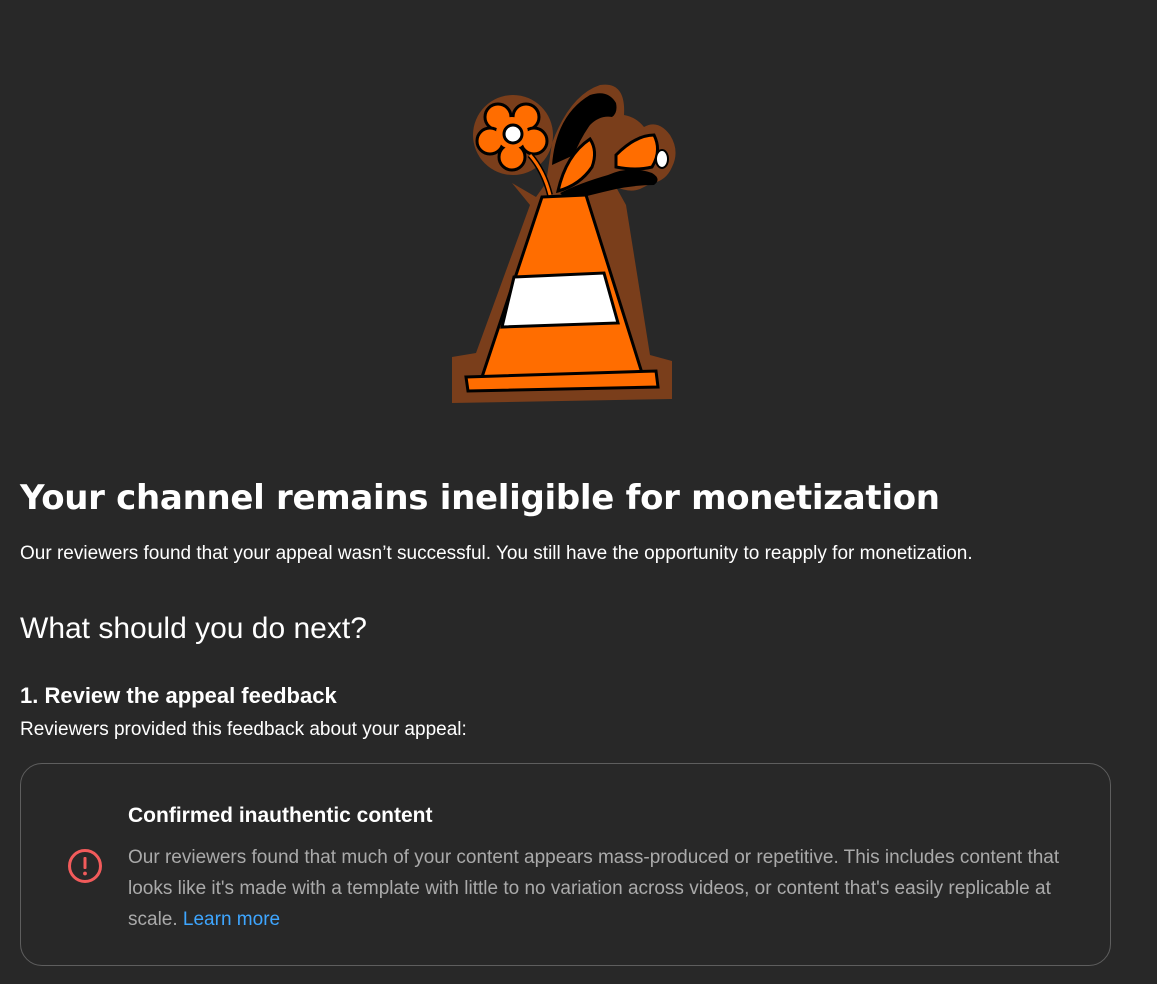  Describe the element at coordinates (85, 866) in the screenshot. I see `alert-circle-icon` at that location.